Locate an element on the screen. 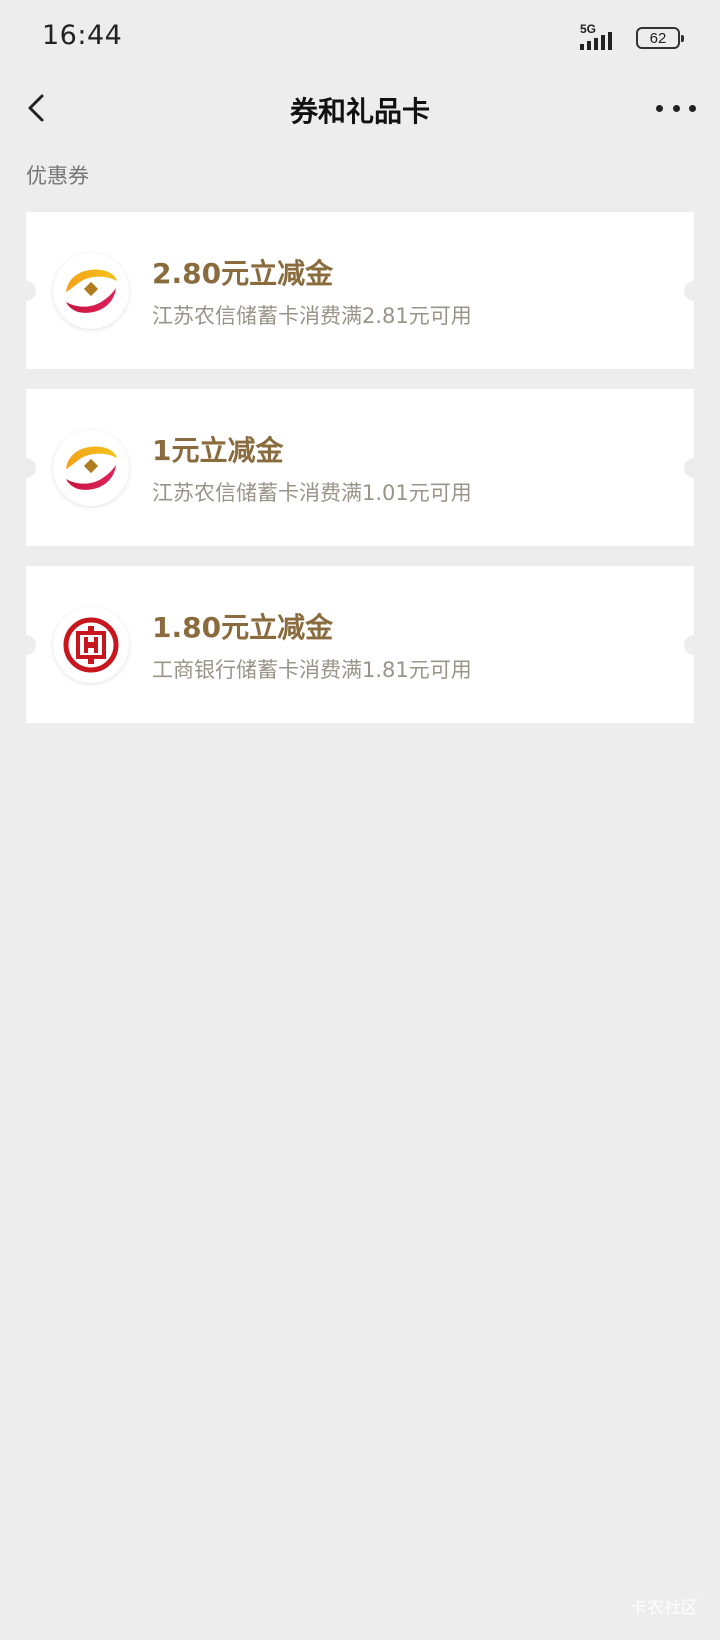 This screenshot has height=1640, width=720. nav-bar: 券和礼品卡 is located at coordinates (360, 108).